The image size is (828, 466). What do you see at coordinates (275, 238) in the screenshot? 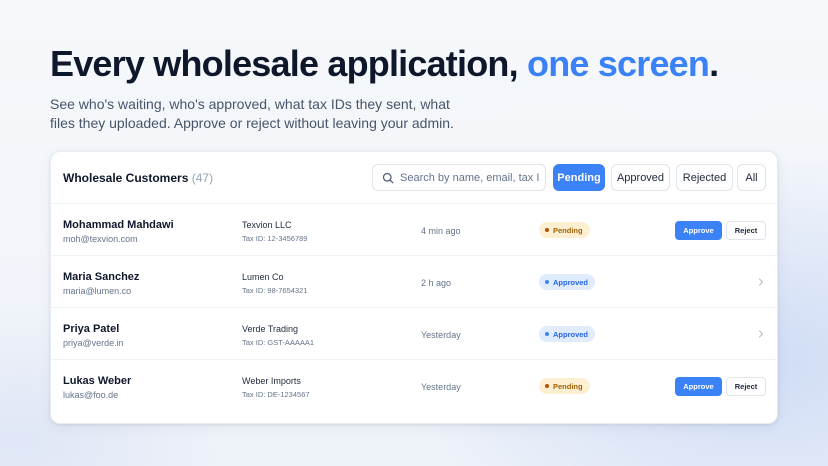
I see `tax-id: Tax ID: 12-3456789` at bounding box center [275, 238].